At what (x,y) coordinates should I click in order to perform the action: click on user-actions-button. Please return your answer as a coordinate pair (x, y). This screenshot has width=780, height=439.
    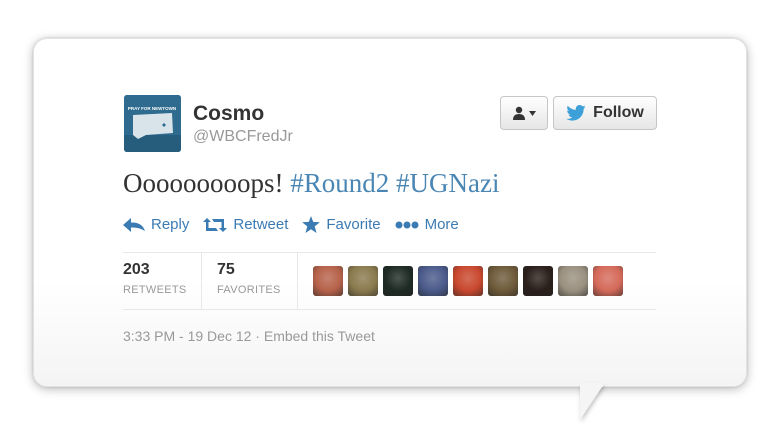
    Looking at the image, I should click on (524, 113).